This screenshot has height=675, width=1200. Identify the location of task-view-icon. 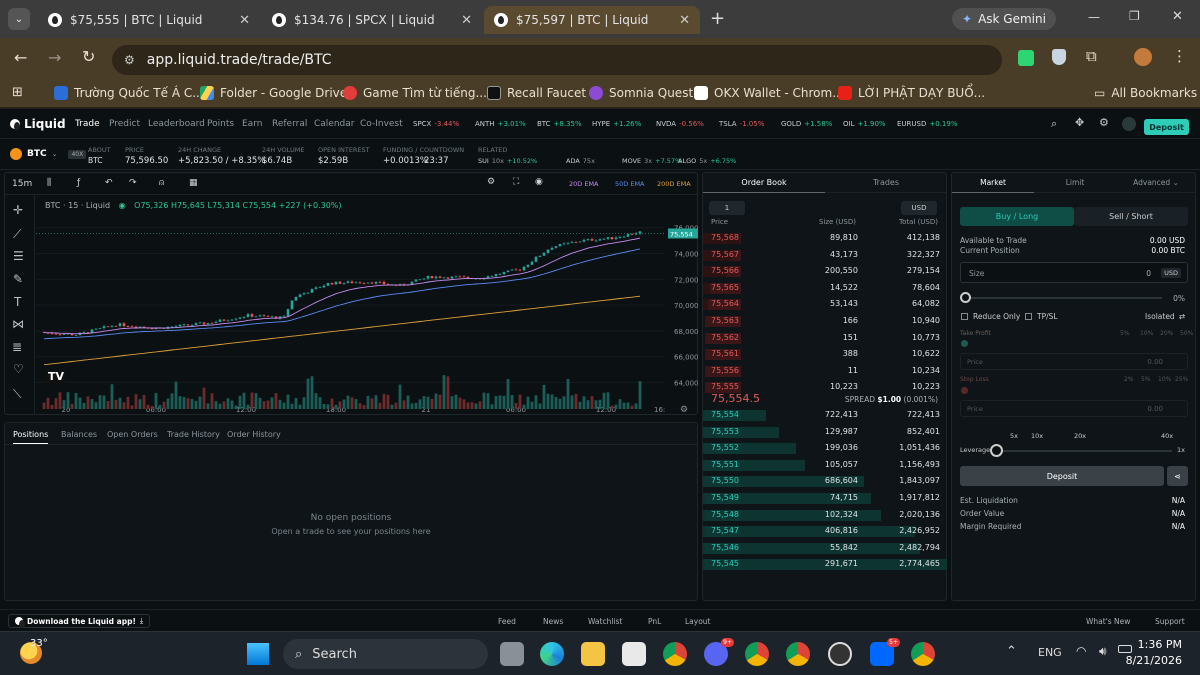
(512, 654).